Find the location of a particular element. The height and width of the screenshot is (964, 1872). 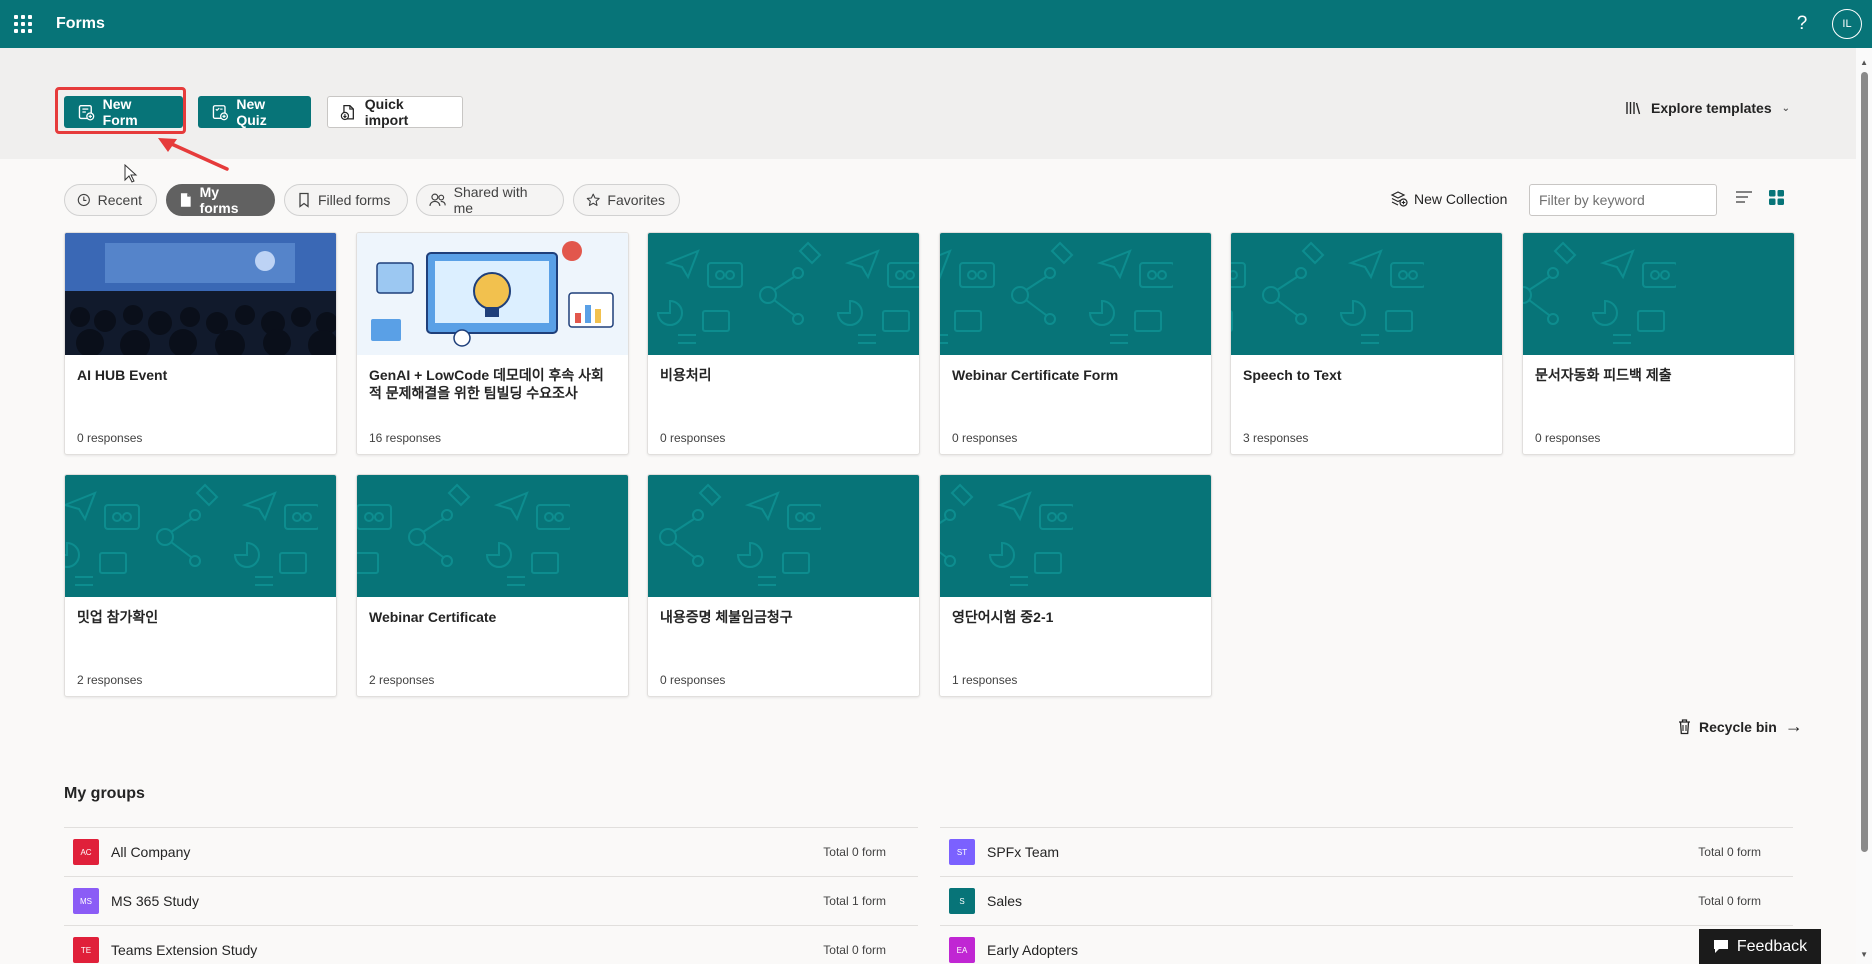

list-view-icon is located at coordinates (1744, 197).